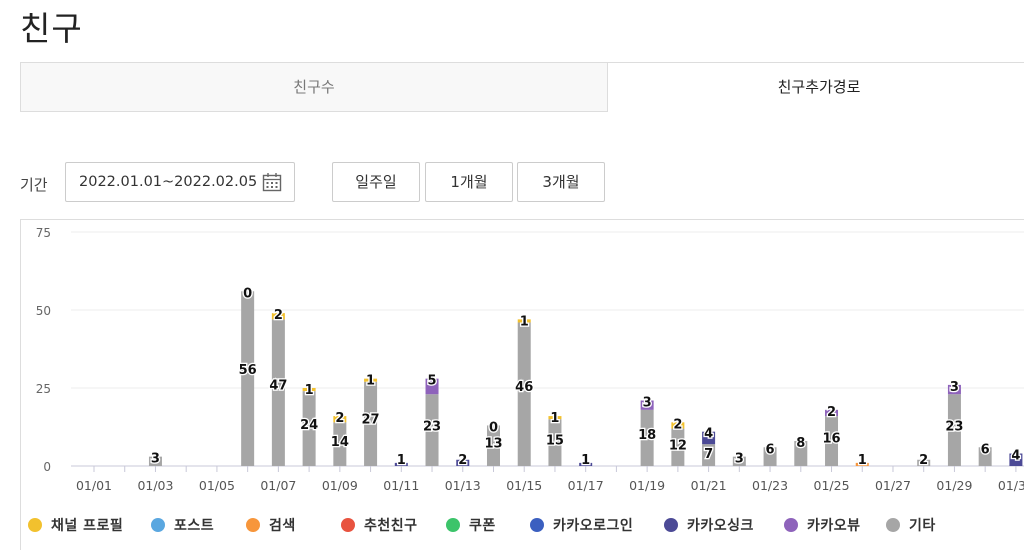  I want to click on data-label: 5, so click(432, 381).